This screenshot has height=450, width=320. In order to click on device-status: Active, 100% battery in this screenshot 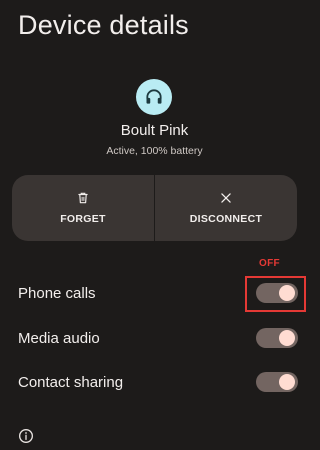, I will do `click(154, 151)`.